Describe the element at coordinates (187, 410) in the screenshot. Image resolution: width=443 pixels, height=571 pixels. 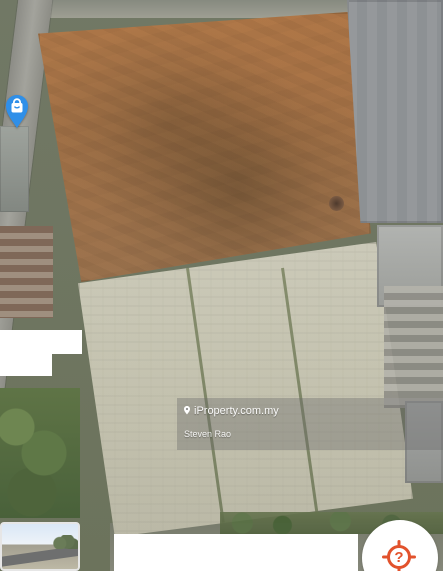
I see `location-pin-icon` at that location.